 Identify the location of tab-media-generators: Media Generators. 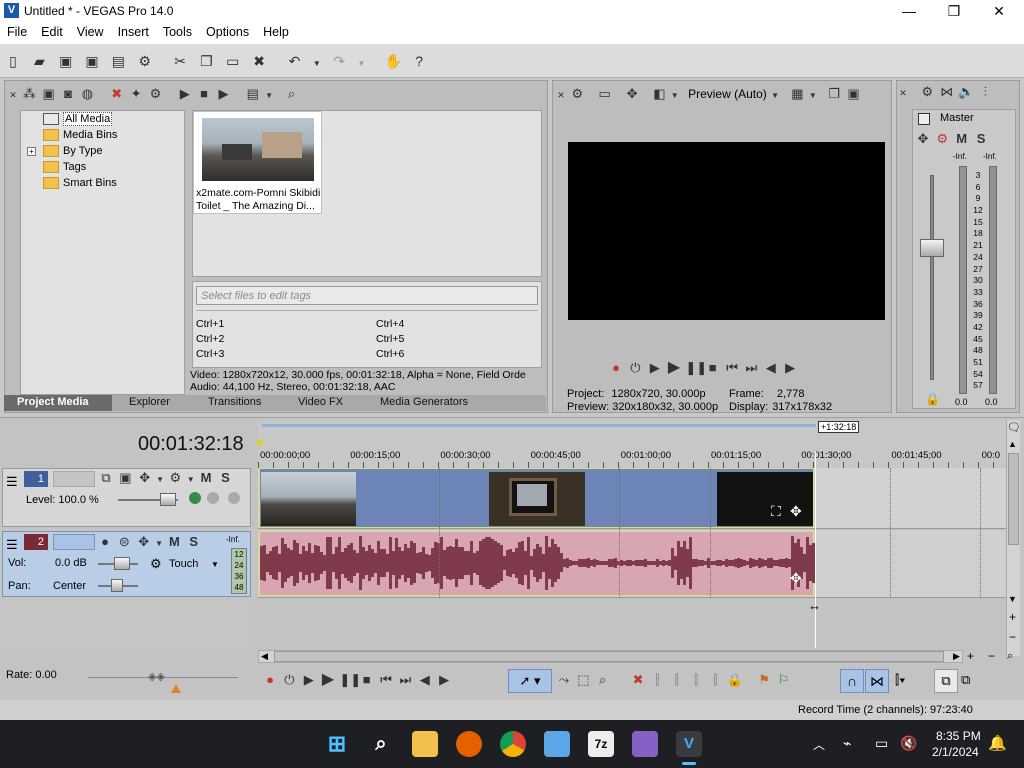
(424, 402).